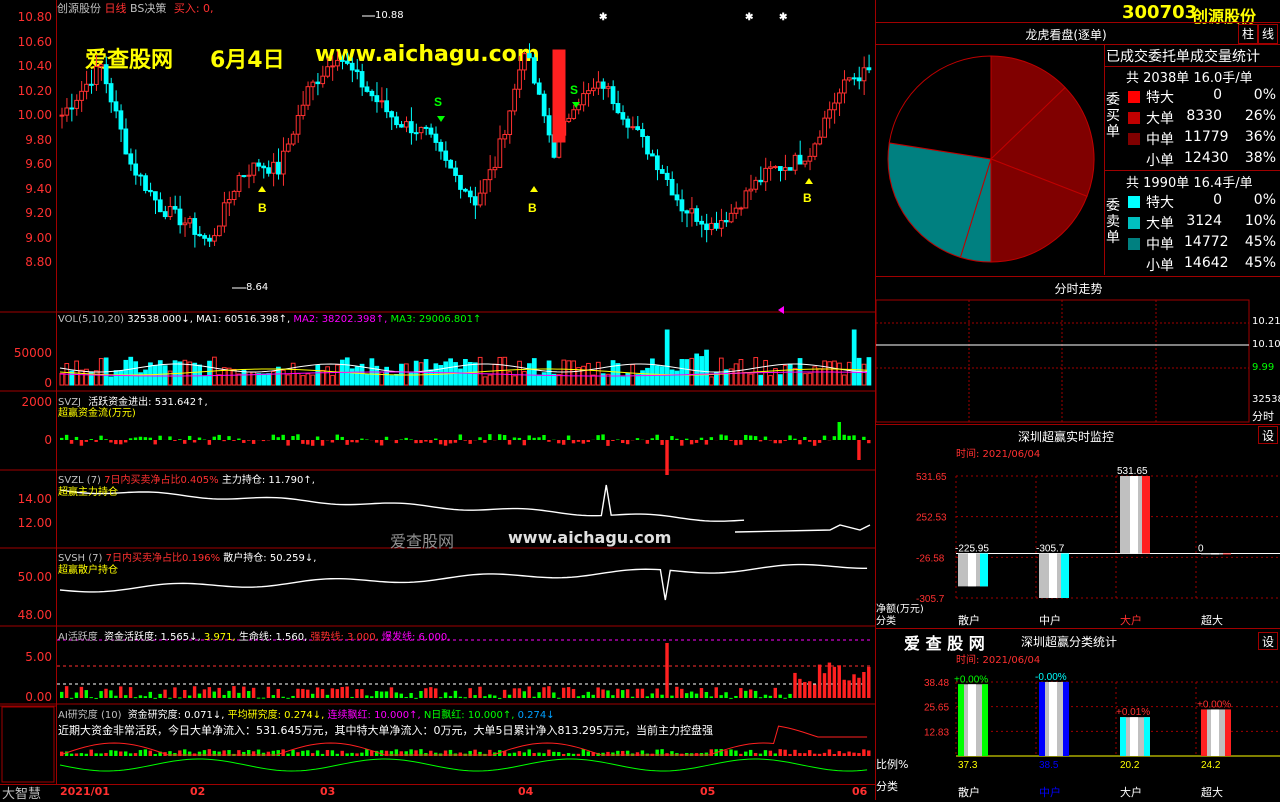 This screenshot has height=802, width=1280. What do you see at coordinates (887, 786) in the screenshot?
I see `class-xlabel: 分类` at bounding box center [887, 786].